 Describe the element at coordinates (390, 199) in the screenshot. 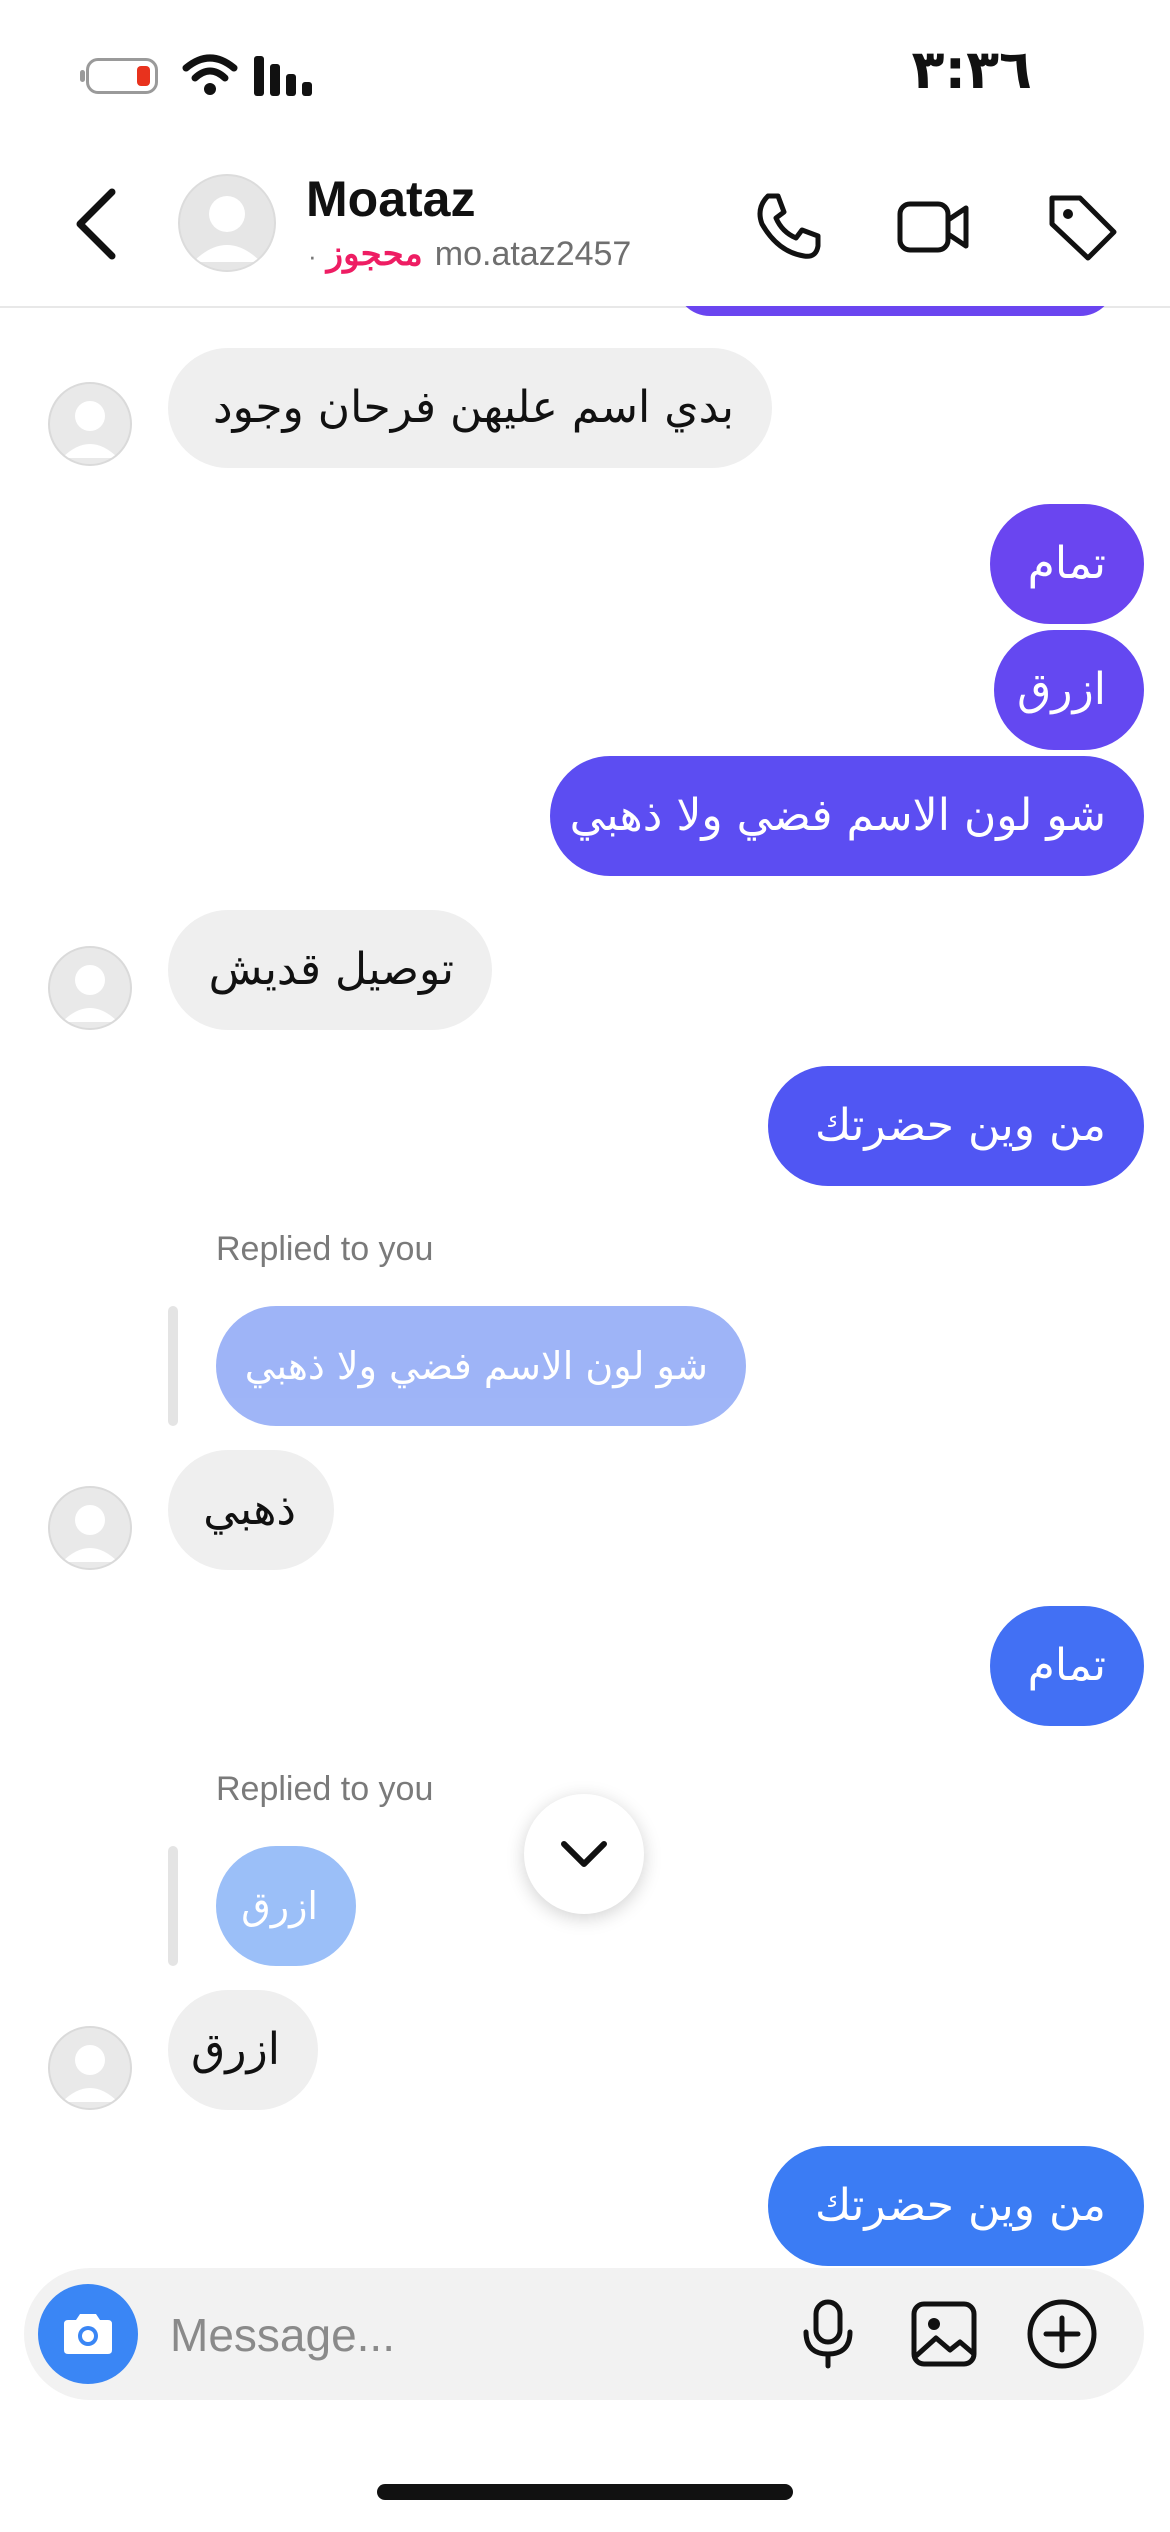

I see `contact-name: Moataz` at that location.